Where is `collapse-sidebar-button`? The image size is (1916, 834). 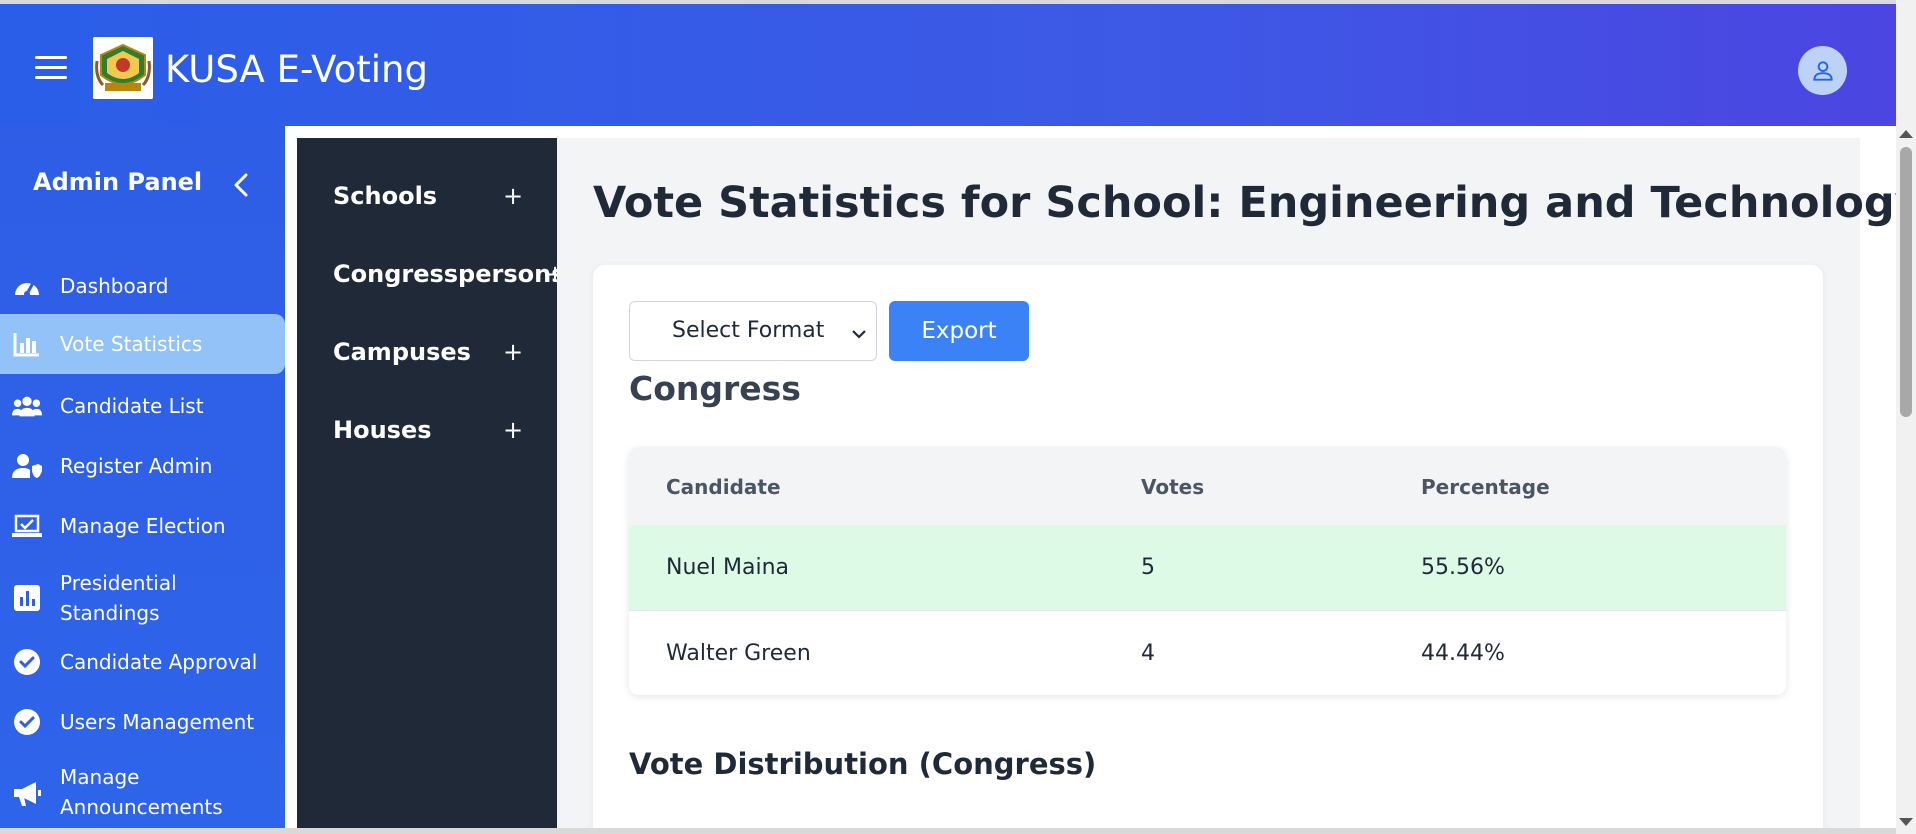 collapse-sidebar-button is located at coordinates (241, 185).